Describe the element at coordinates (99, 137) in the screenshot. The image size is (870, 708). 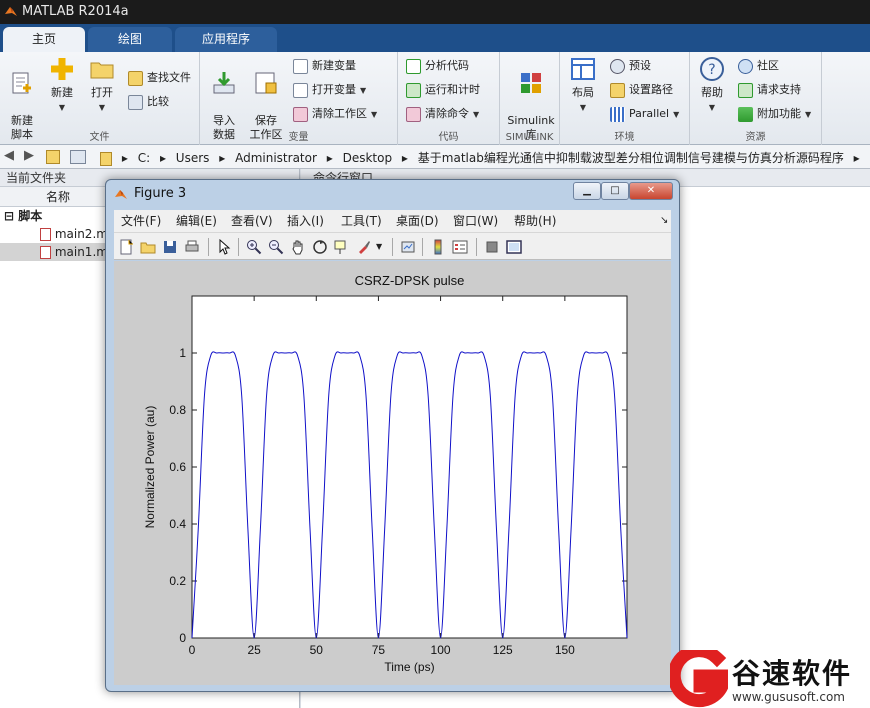
I see `group-file-label: 文件` at that location.